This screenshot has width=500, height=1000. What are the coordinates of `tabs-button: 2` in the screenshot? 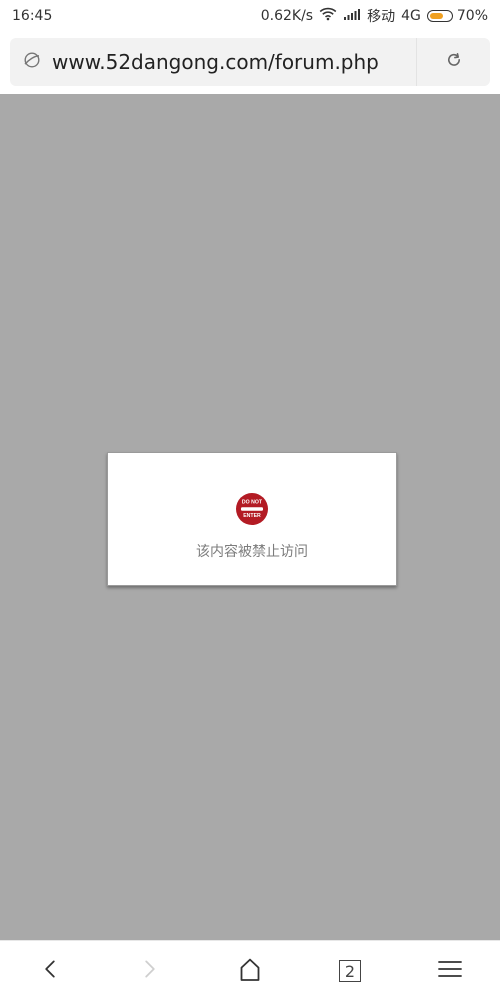 It's located at (350, 971).